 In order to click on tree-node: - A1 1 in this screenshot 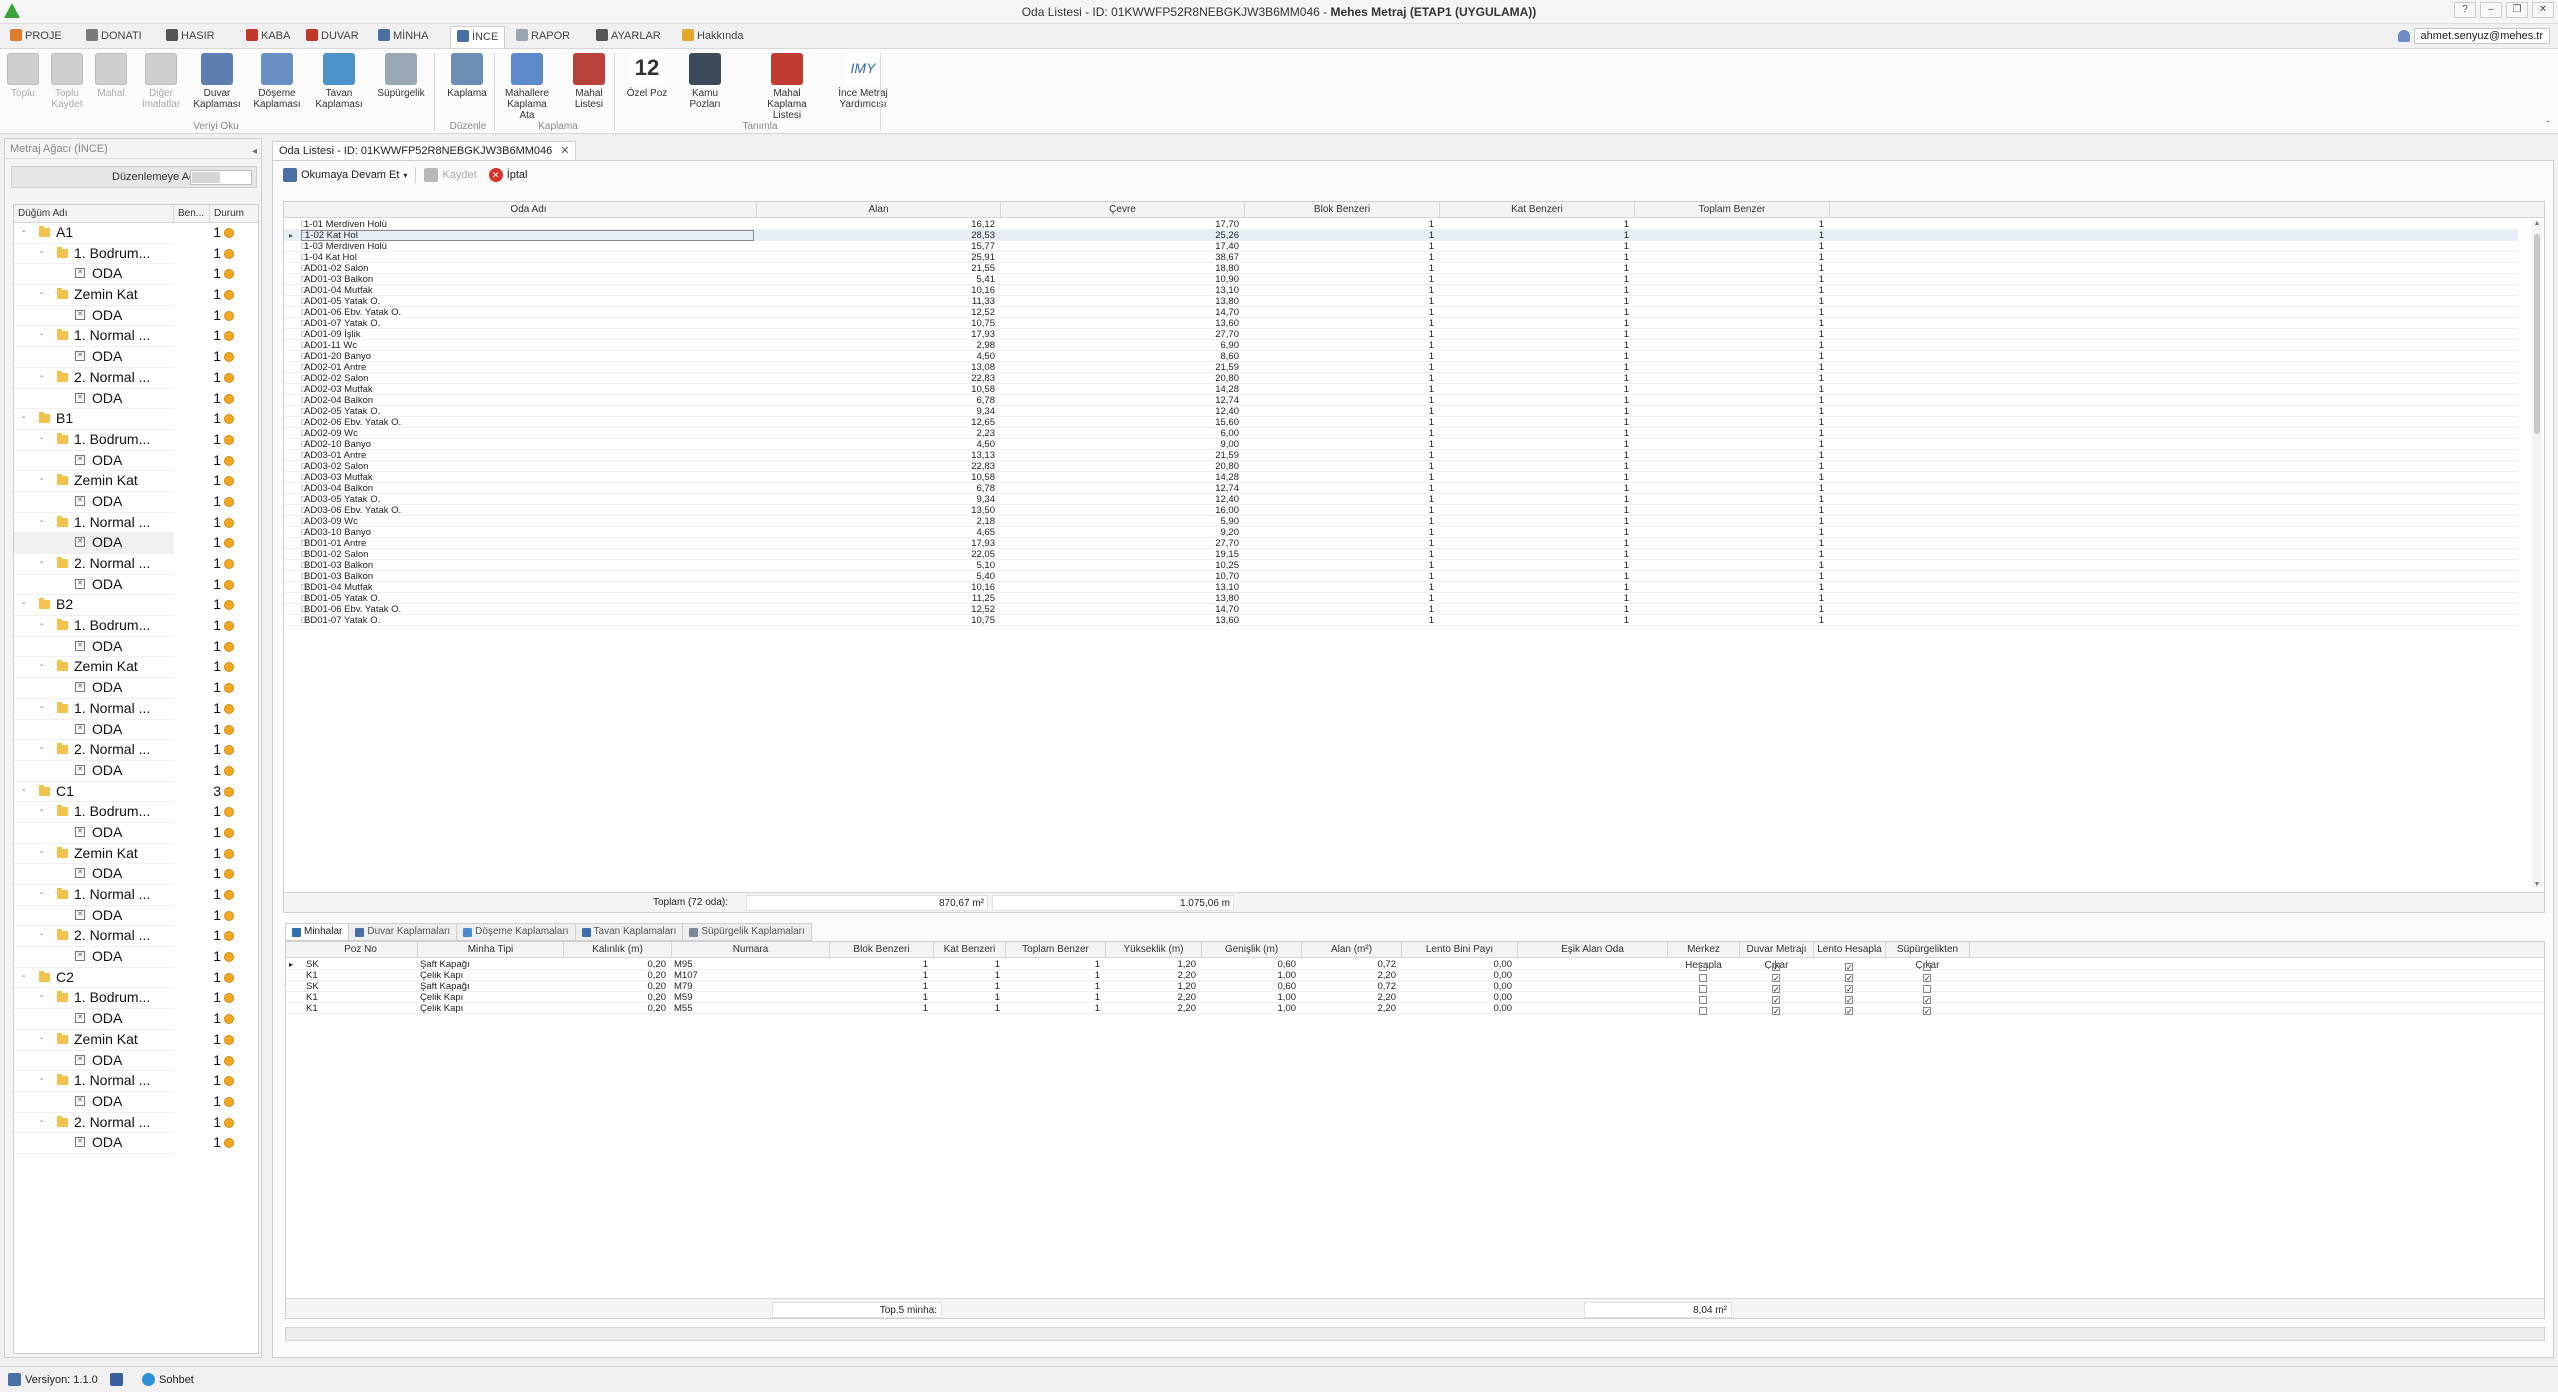, I will do `click(136, 233)`.